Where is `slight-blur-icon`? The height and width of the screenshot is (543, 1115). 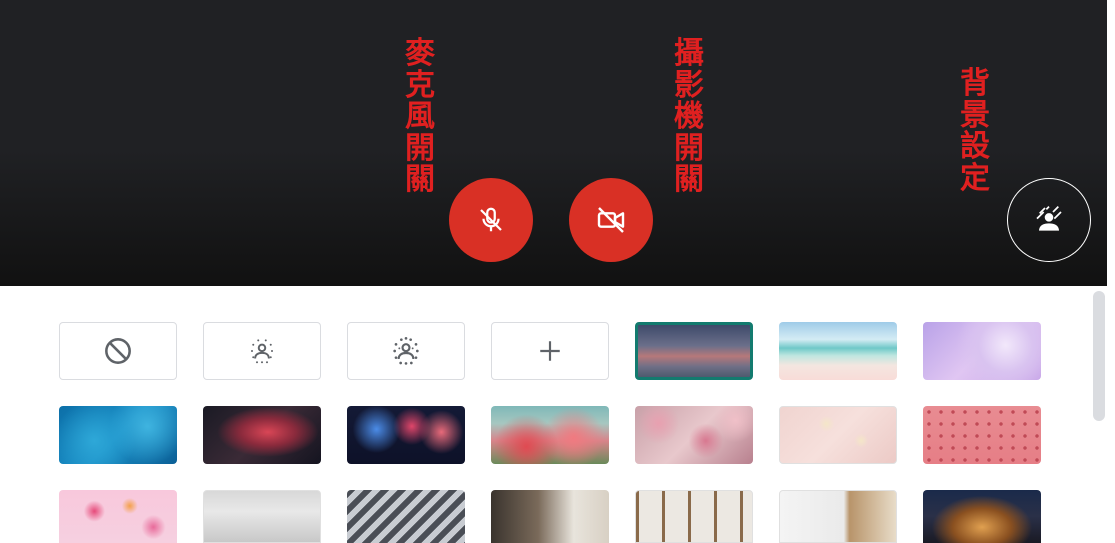 slight-blur-icon is located at coordinates (262, 351).